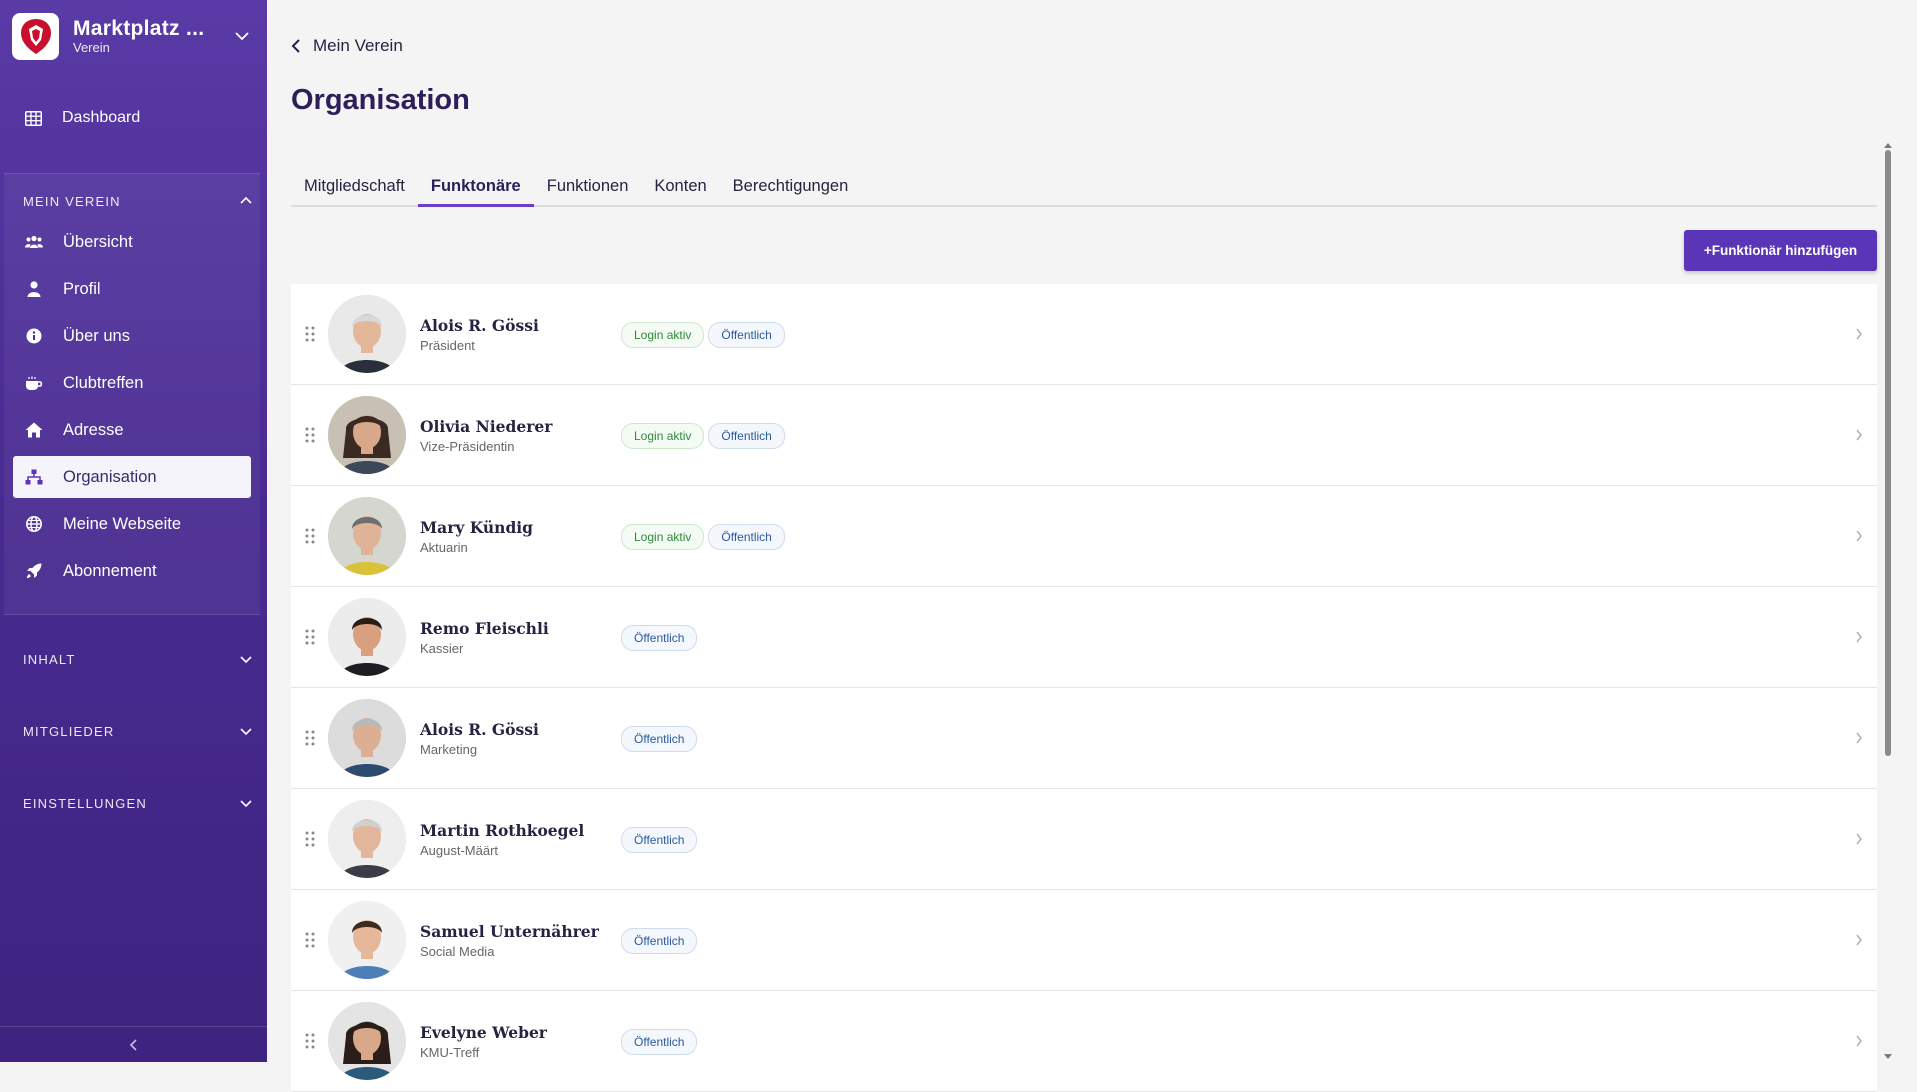 This screenshot has width=1917, height=1092. What do you see at coordinates (34, 571) in the screenshot?
I see `rocket-icon` at bounding box center [34, 571].